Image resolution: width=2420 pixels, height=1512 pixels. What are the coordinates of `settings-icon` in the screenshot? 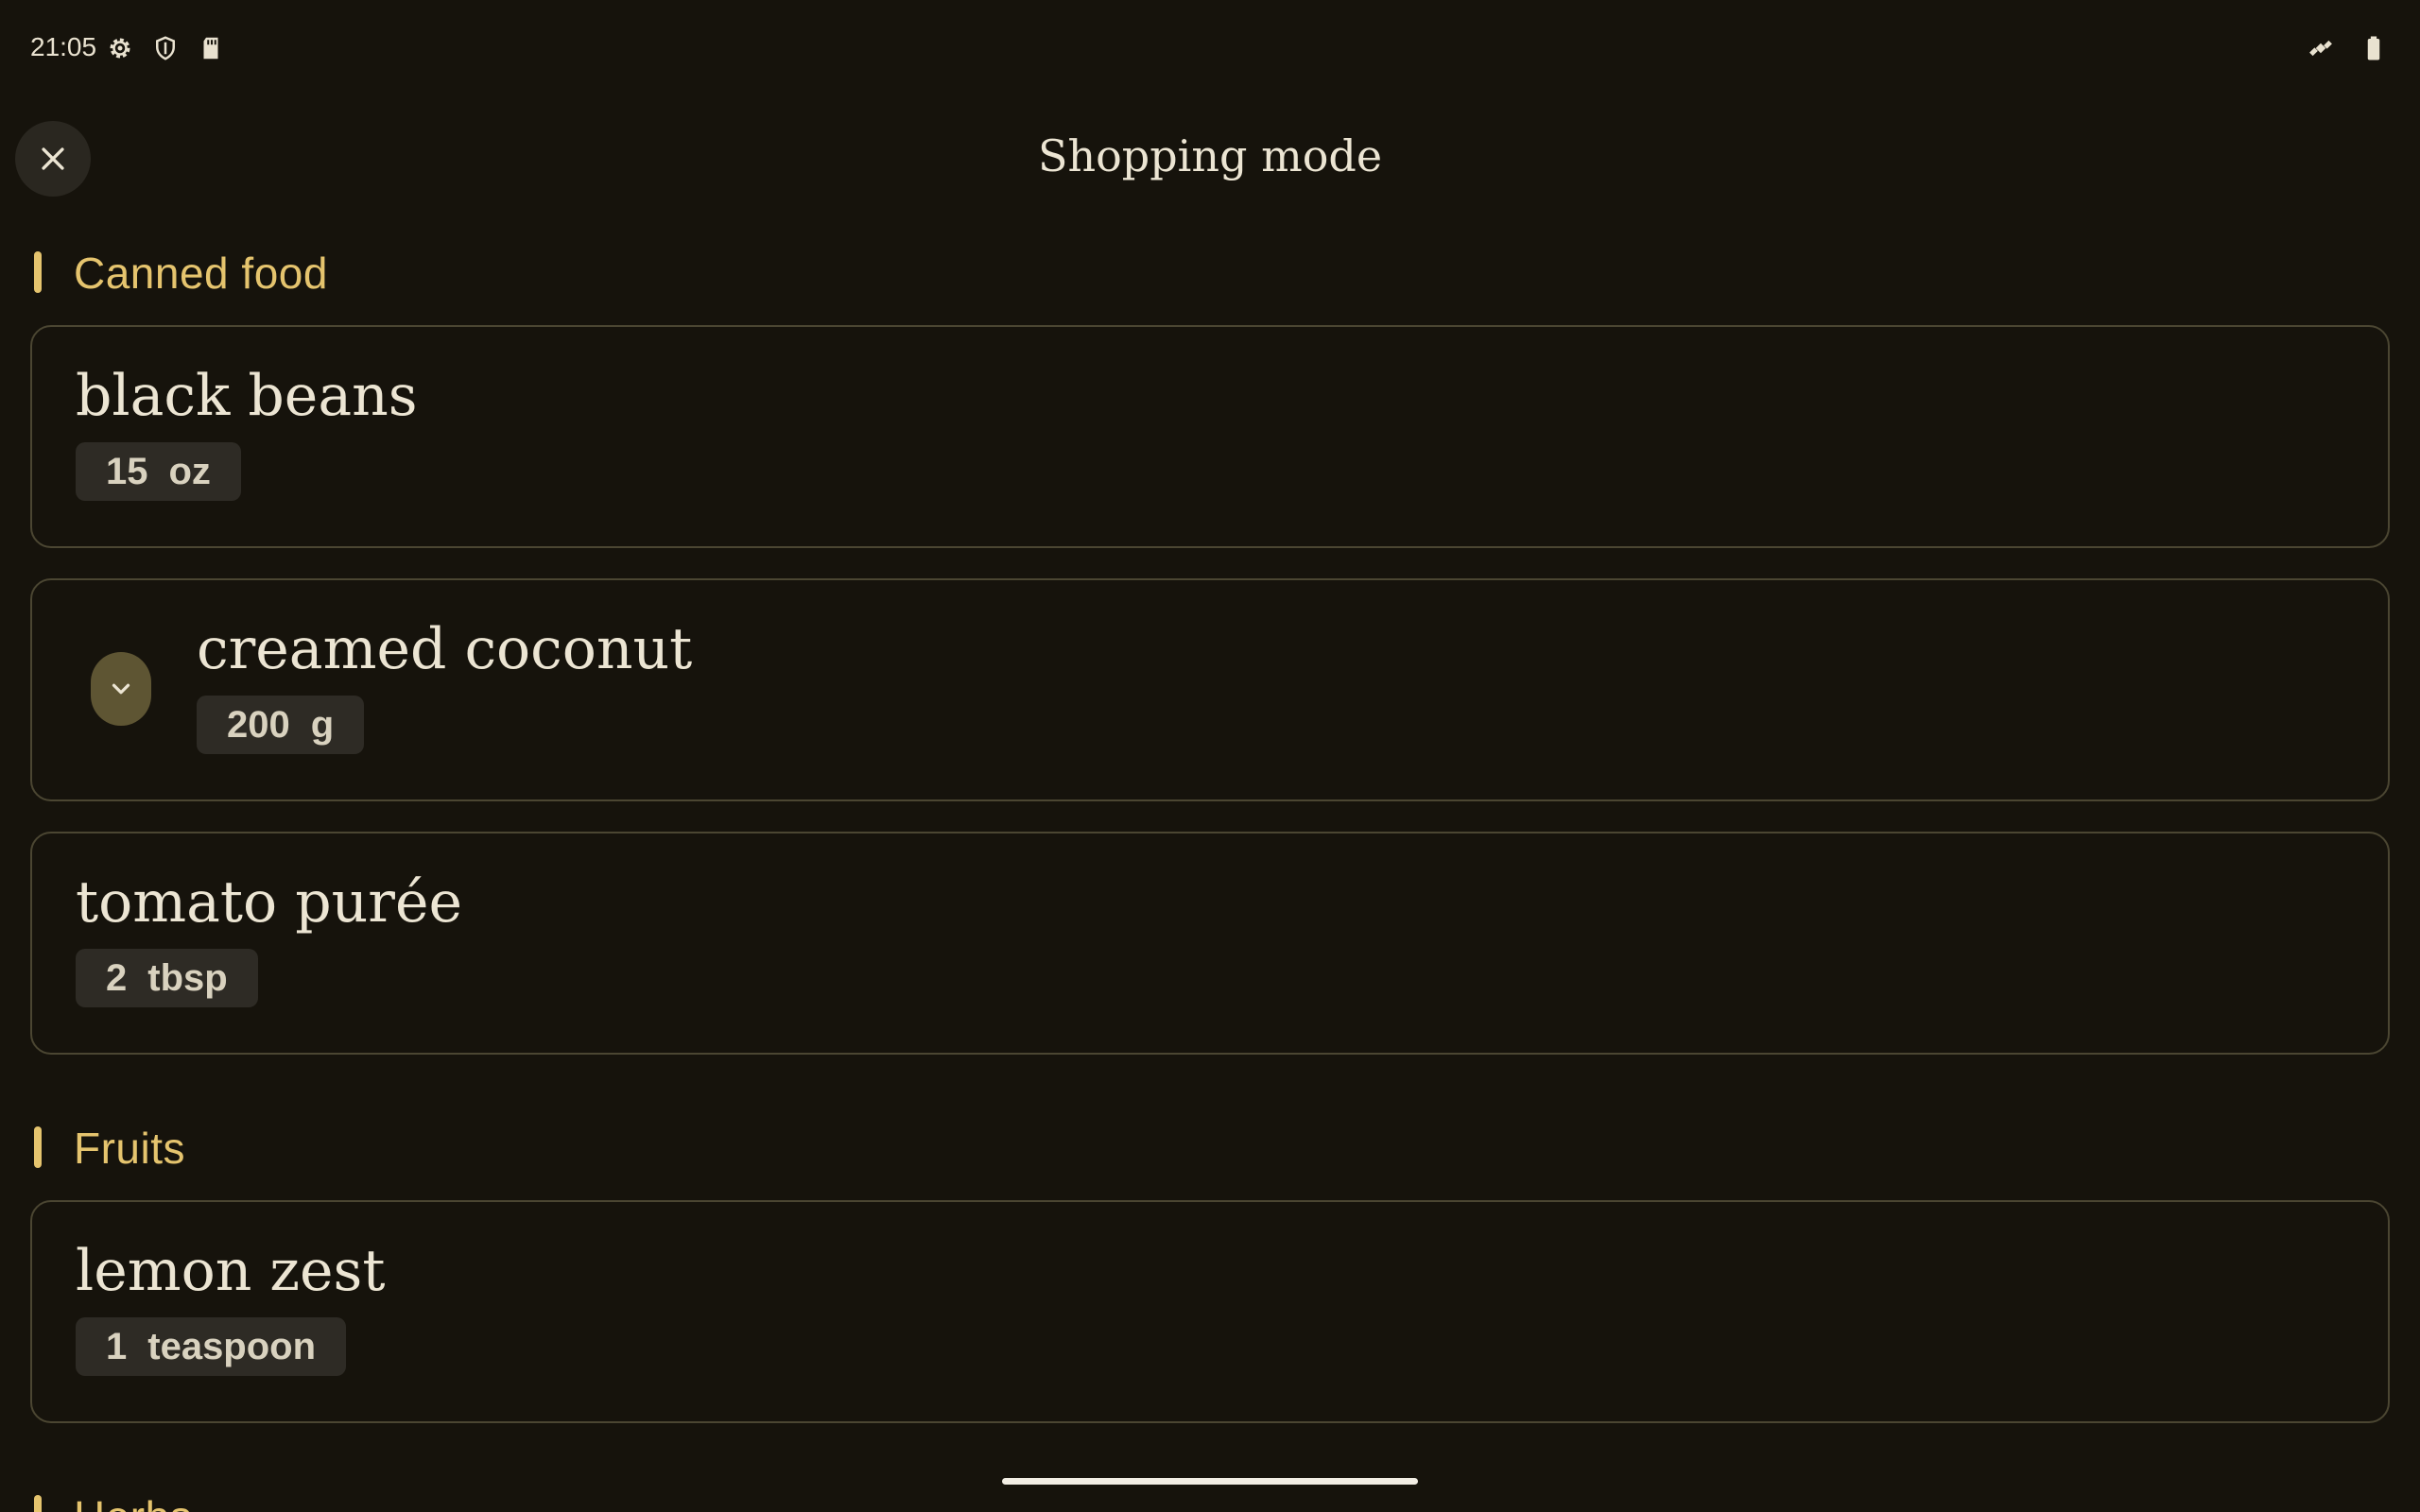 It's located at (120, 48).